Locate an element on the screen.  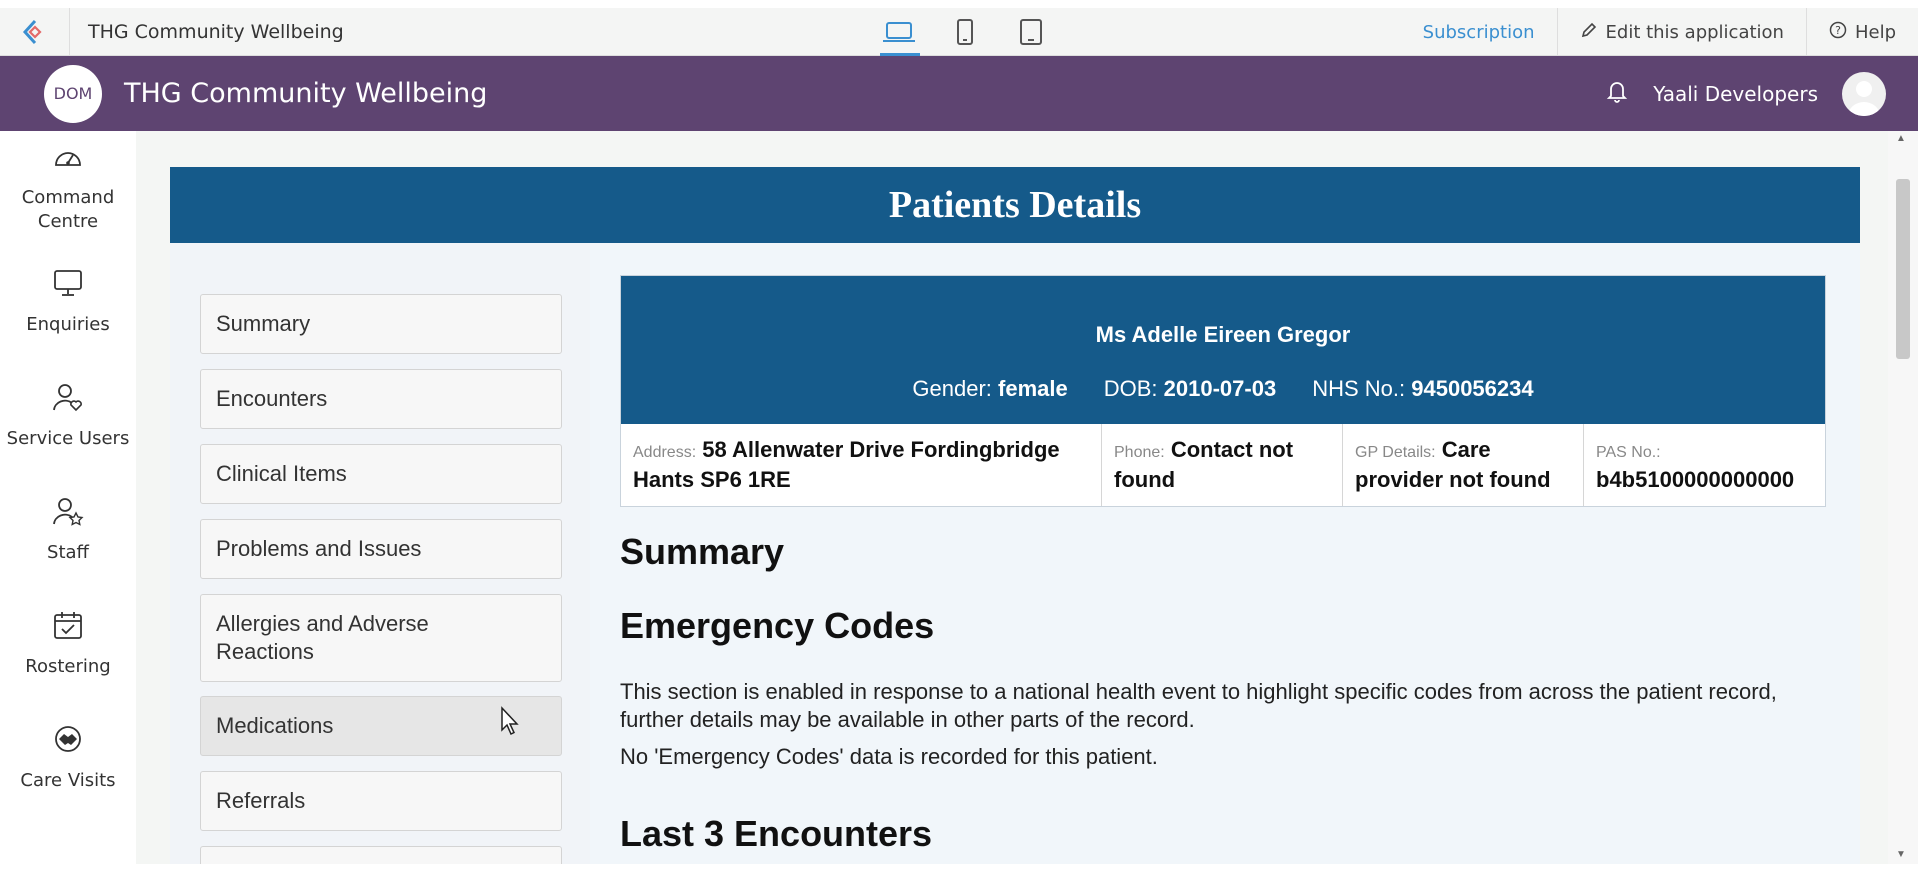
patient-phone: Phone: Contact not found is located at coordinates (1222, 465).